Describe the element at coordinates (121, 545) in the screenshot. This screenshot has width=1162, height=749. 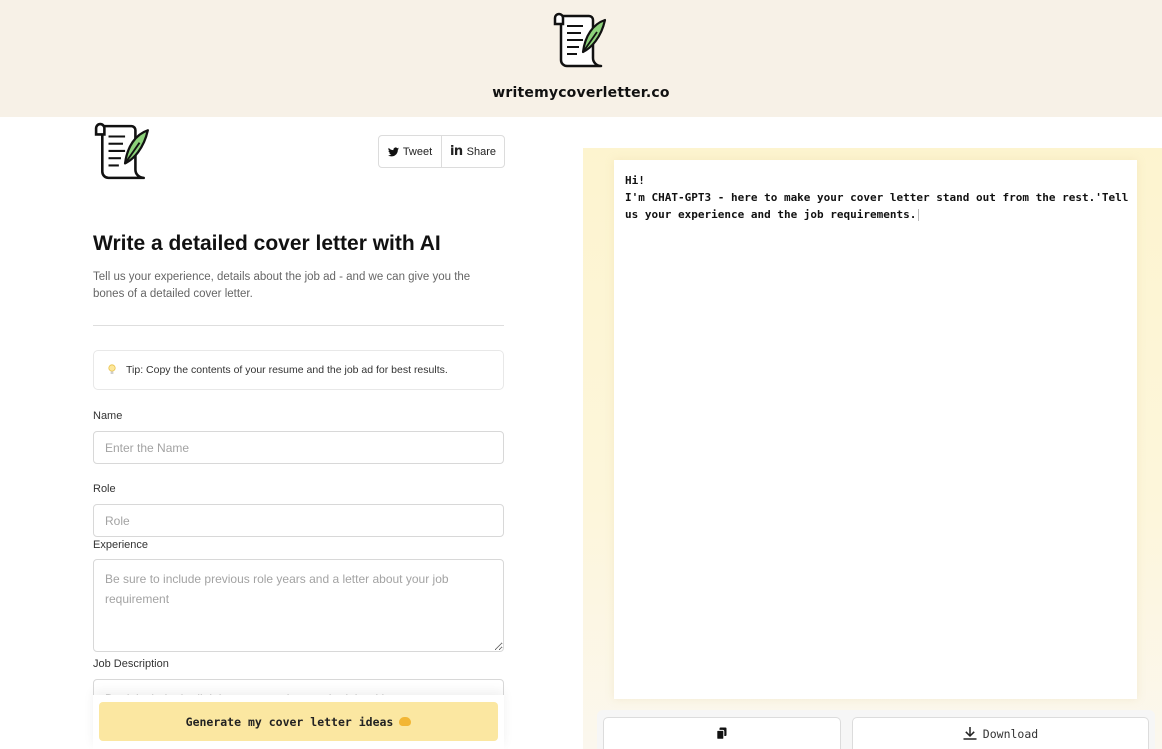
I see `experience-label: Experience` at that location.